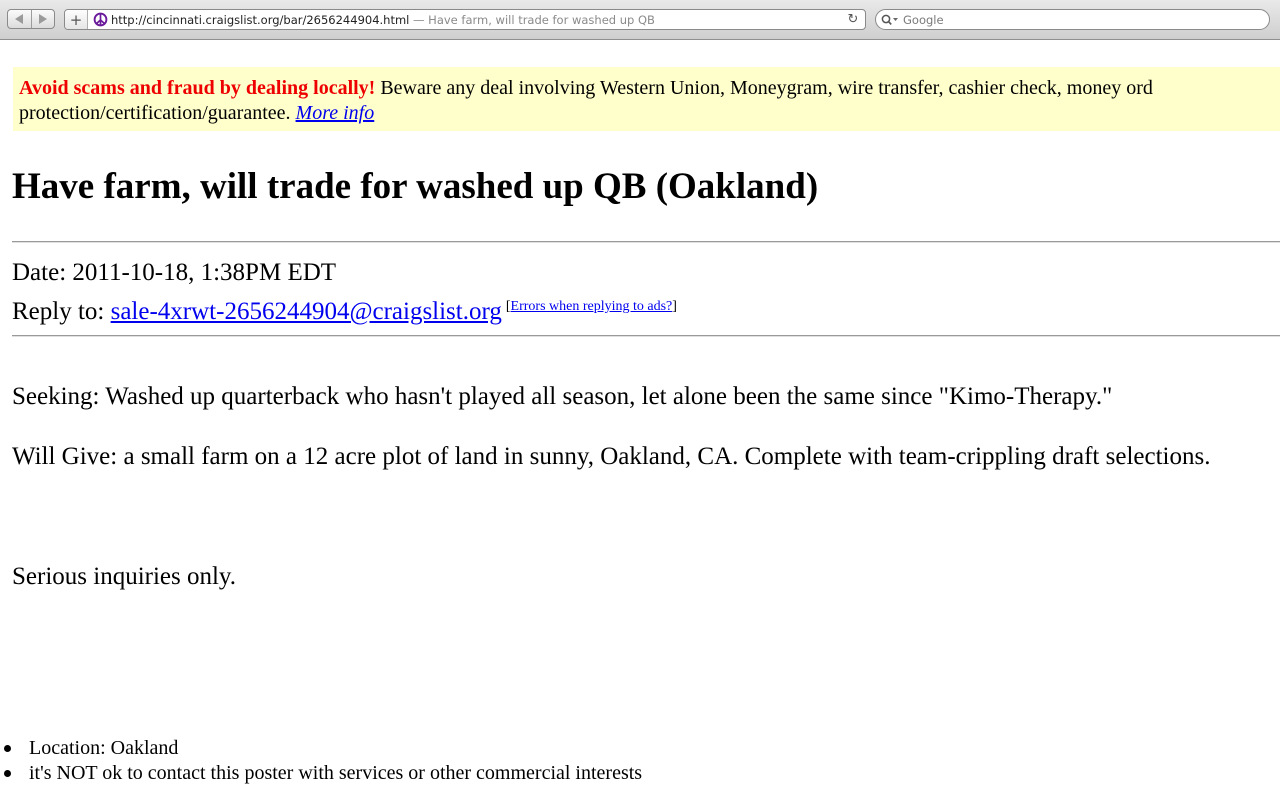  Describe the element at coordinates (335, 113) in the screenshot. I see `more-info-link: More info` at that location.